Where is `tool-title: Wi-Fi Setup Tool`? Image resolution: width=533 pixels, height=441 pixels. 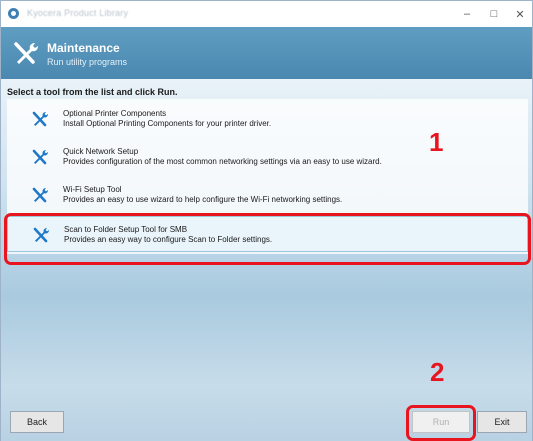 tool-title: Wi-Fi Setup Tool is located at coordinates (92, 189).